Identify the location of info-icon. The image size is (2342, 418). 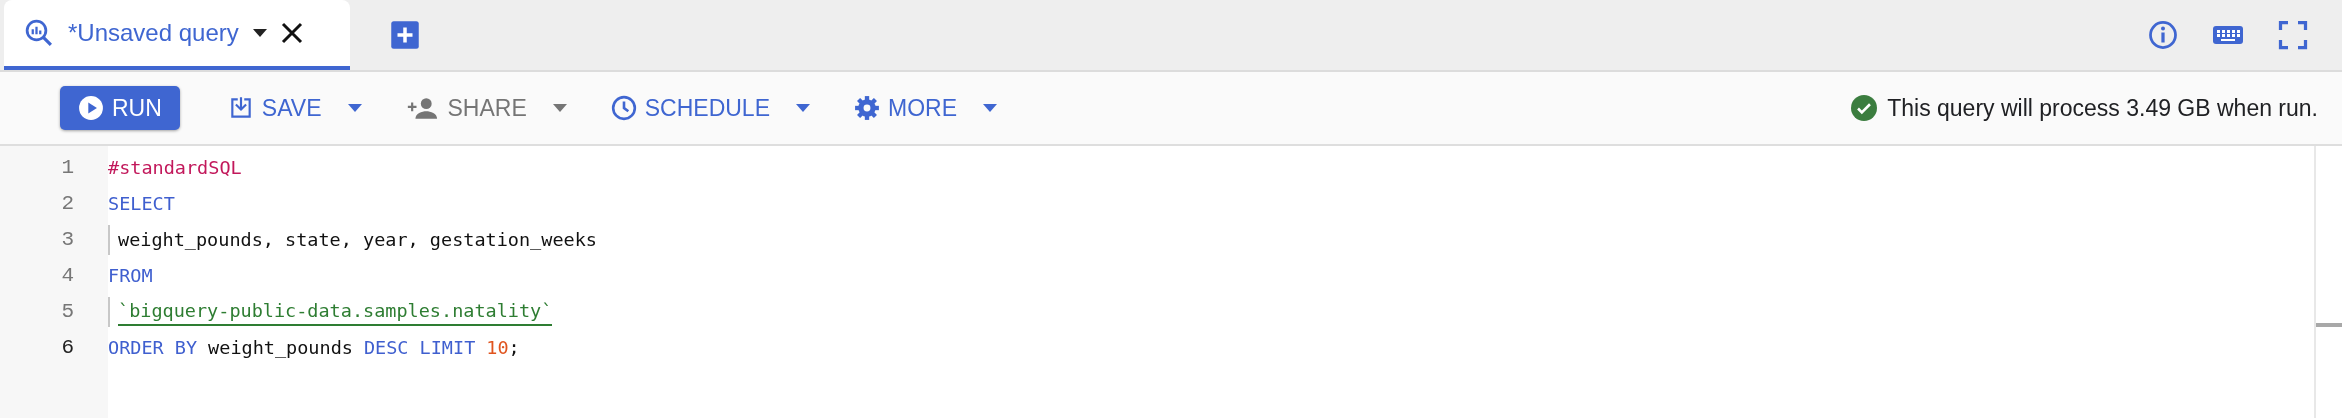
(2163, 35).